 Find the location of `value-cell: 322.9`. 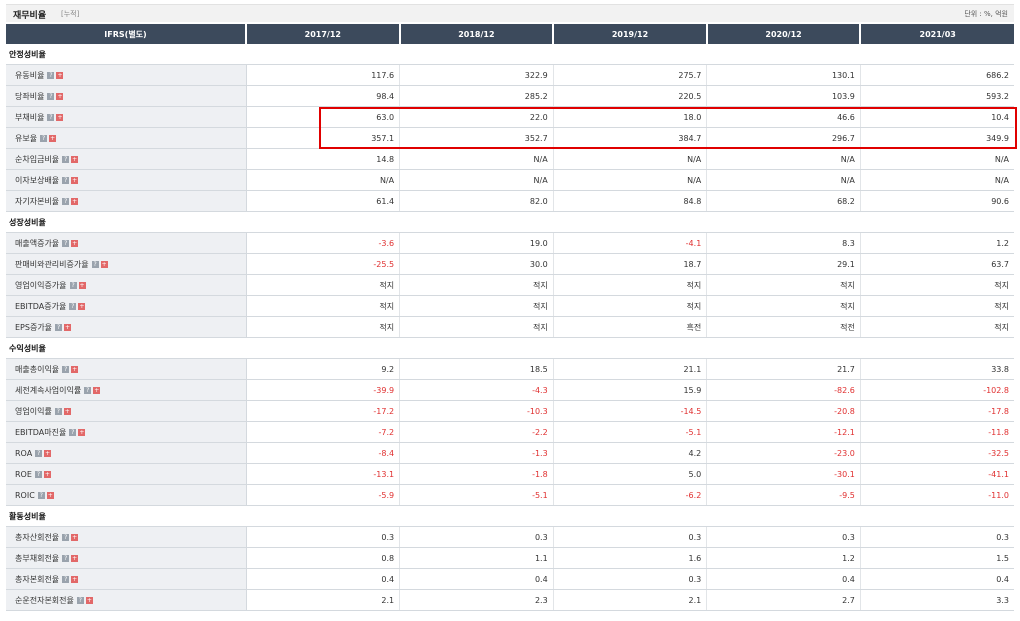

value-cell: 322.9 is located at coordinates (476, 75).